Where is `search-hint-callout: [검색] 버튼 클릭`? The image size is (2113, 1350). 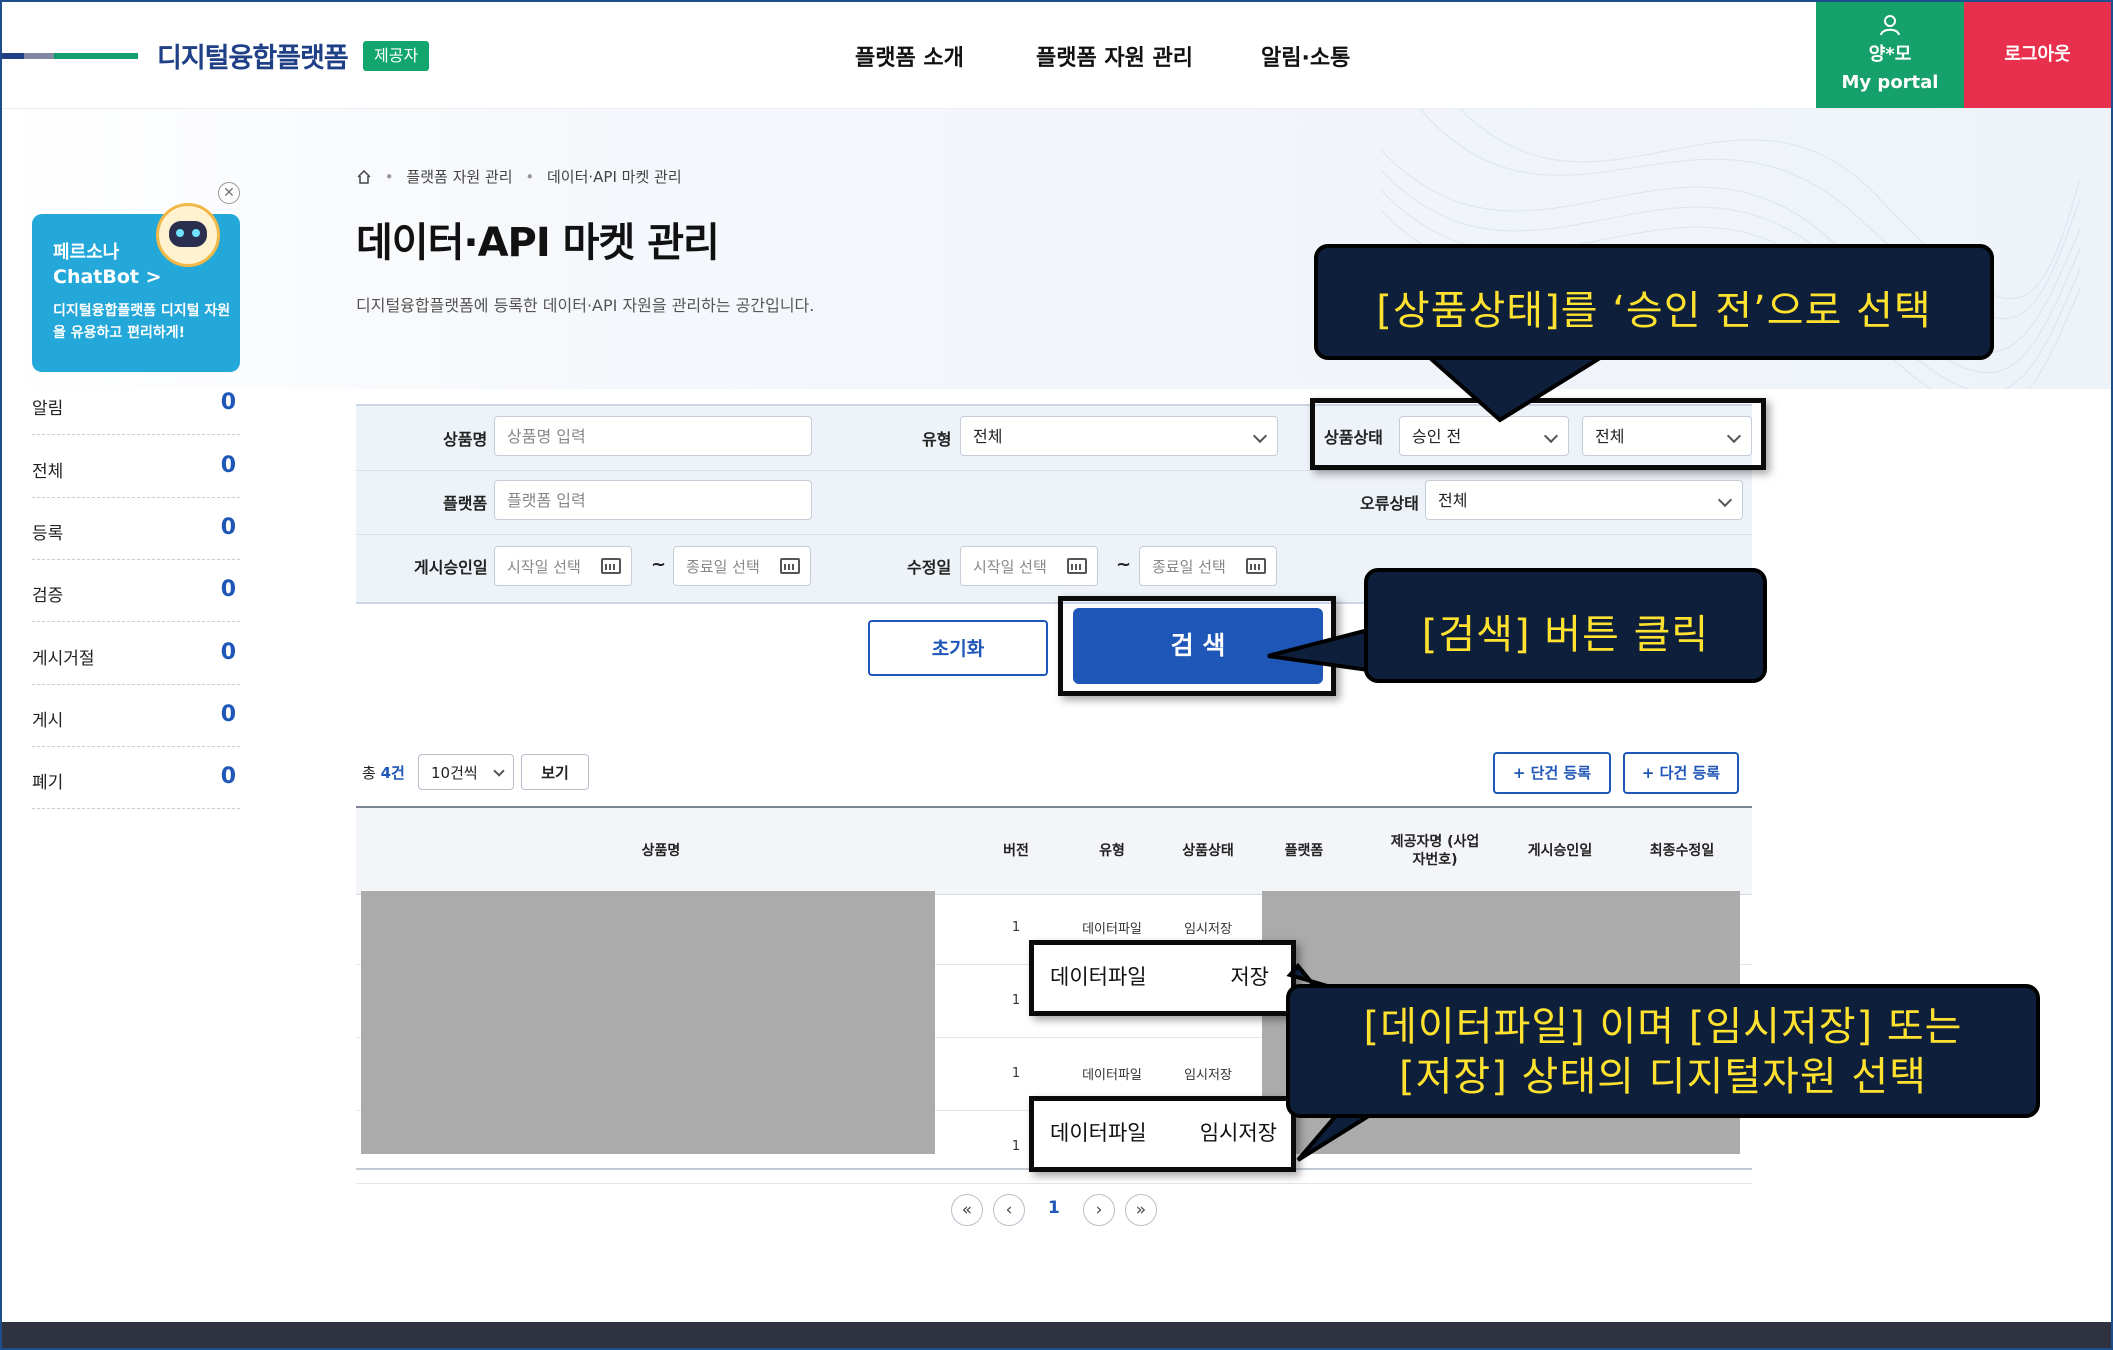
search-hint-callout: [검색] 버튼 클릭 is located at coordinates (1565, 625).